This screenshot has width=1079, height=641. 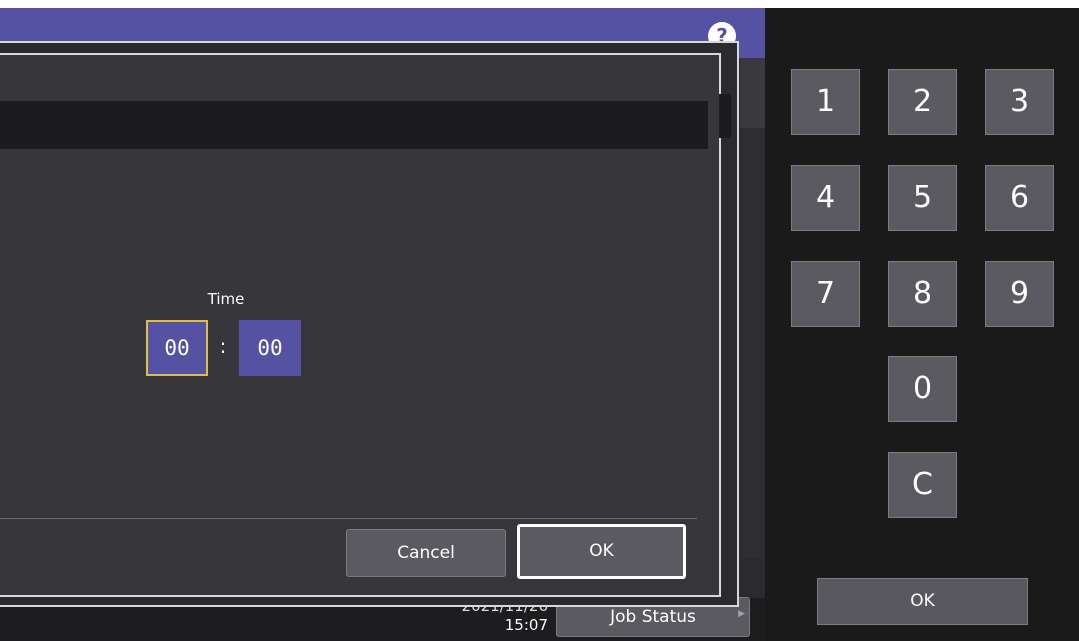 I want to click on key-6: 6, so click(x=1019, y=198).